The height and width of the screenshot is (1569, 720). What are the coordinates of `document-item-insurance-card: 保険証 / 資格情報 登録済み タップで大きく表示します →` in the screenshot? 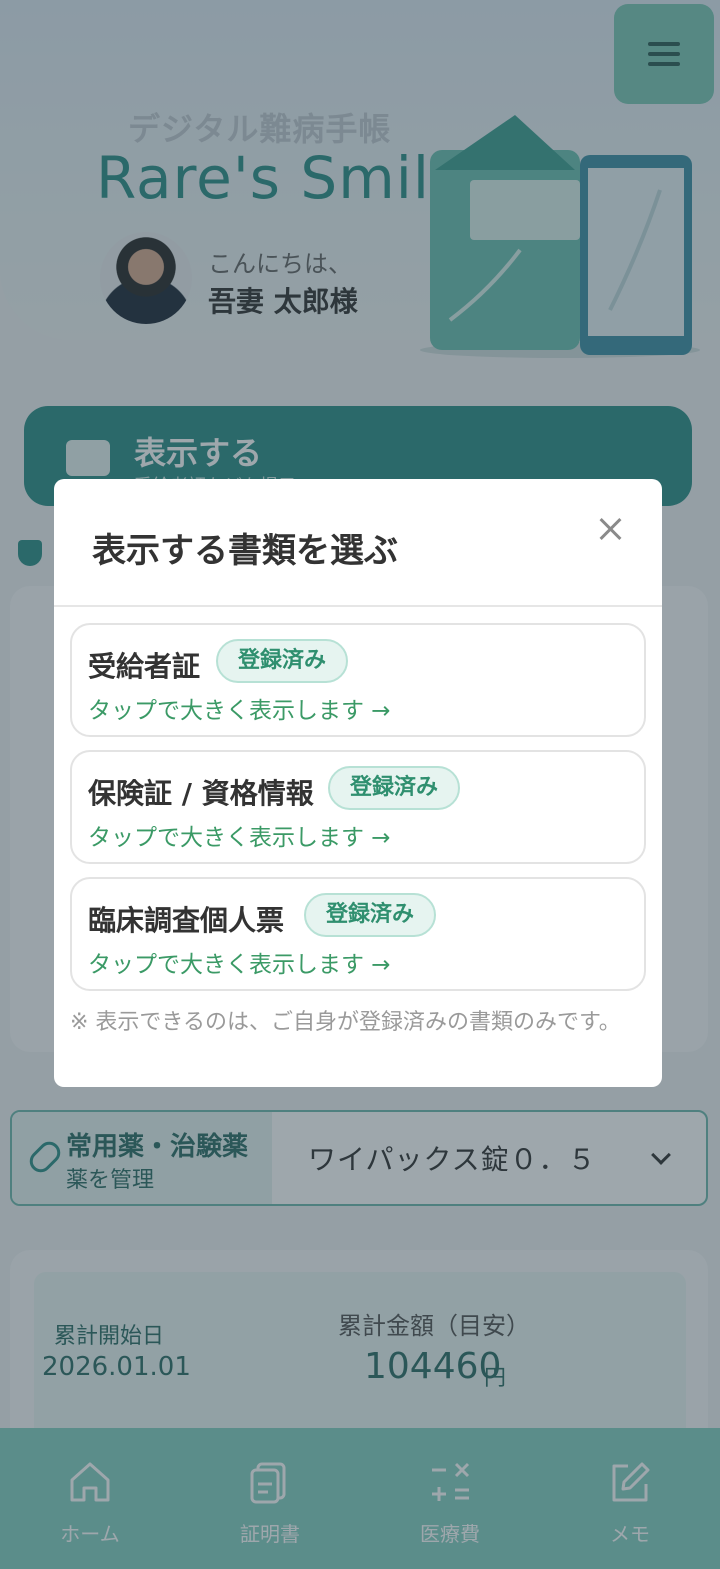 It's located at (358, 807).